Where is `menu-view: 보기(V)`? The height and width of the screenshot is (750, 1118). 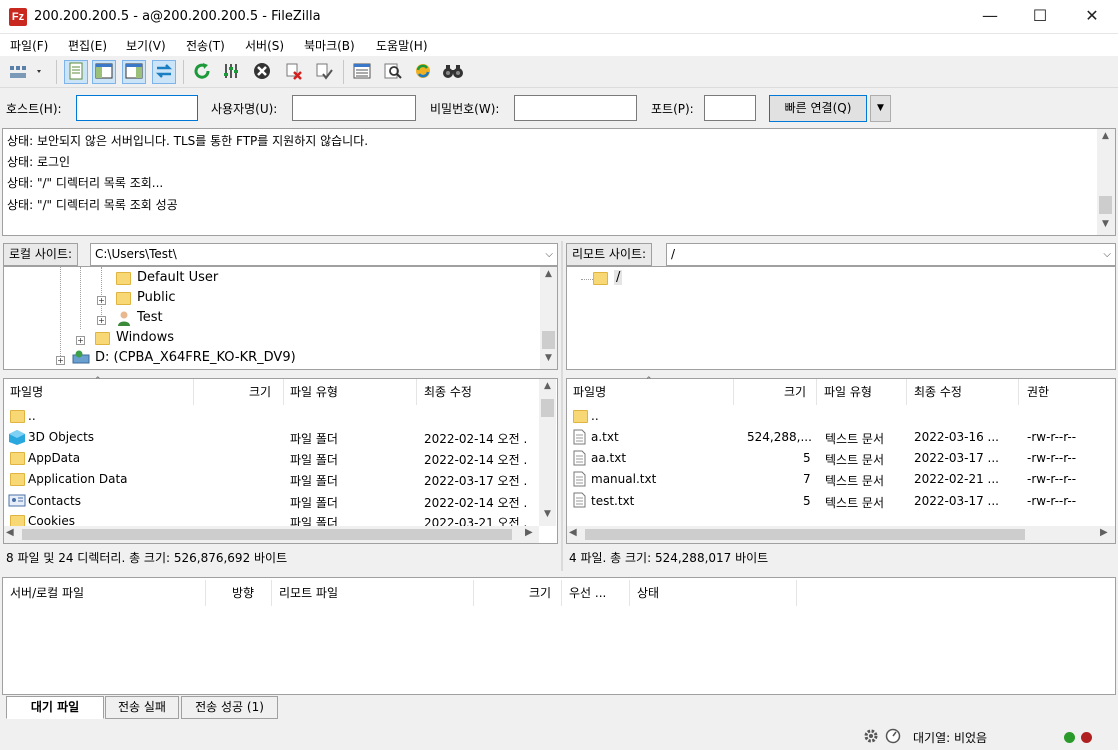
menu-view: 보기(V) is located at coordinates (146, 45).